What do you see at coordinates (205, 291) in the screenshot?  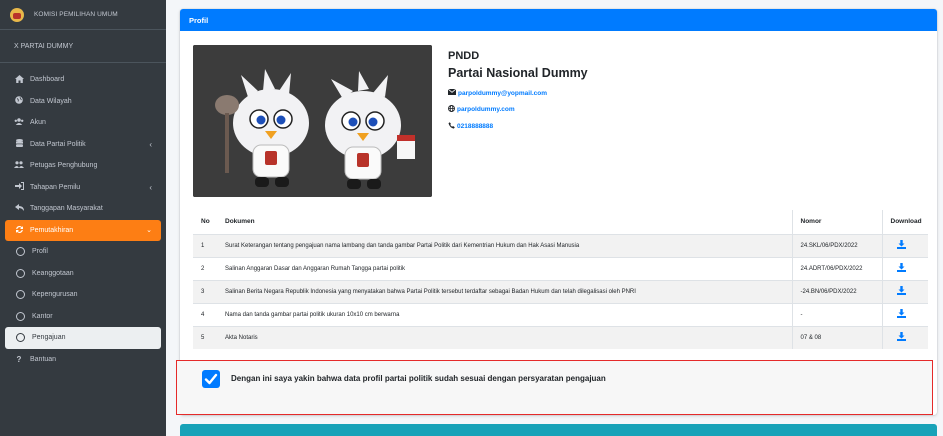 I see `cell-no: 3` at bounding box center [205, 291].